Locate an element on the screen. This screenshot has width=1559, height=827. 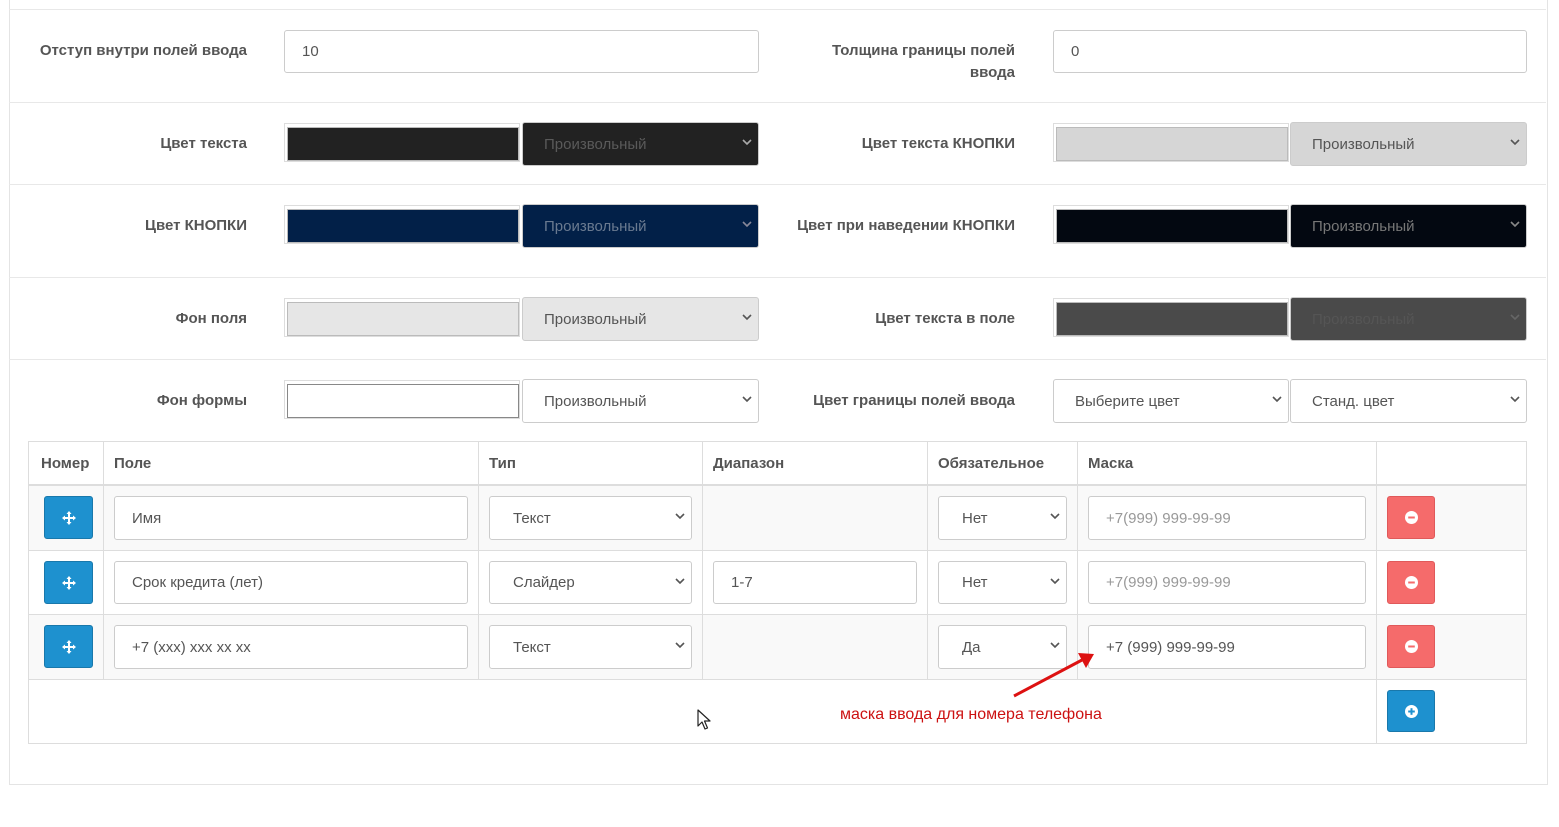
field-type-select: Слайдер is located at coordinates (590, 582).